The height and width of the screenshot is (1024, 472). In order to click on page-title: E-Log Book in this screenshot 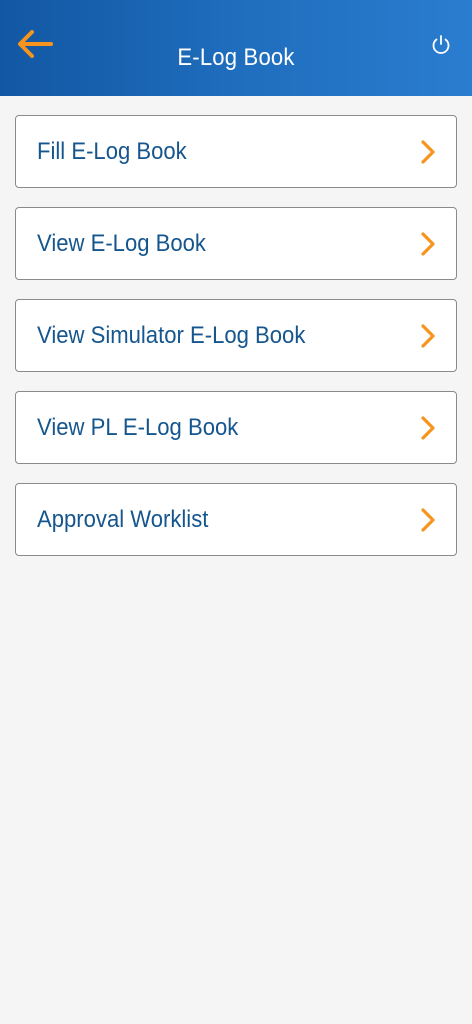, I will do `click(236, 57)`.